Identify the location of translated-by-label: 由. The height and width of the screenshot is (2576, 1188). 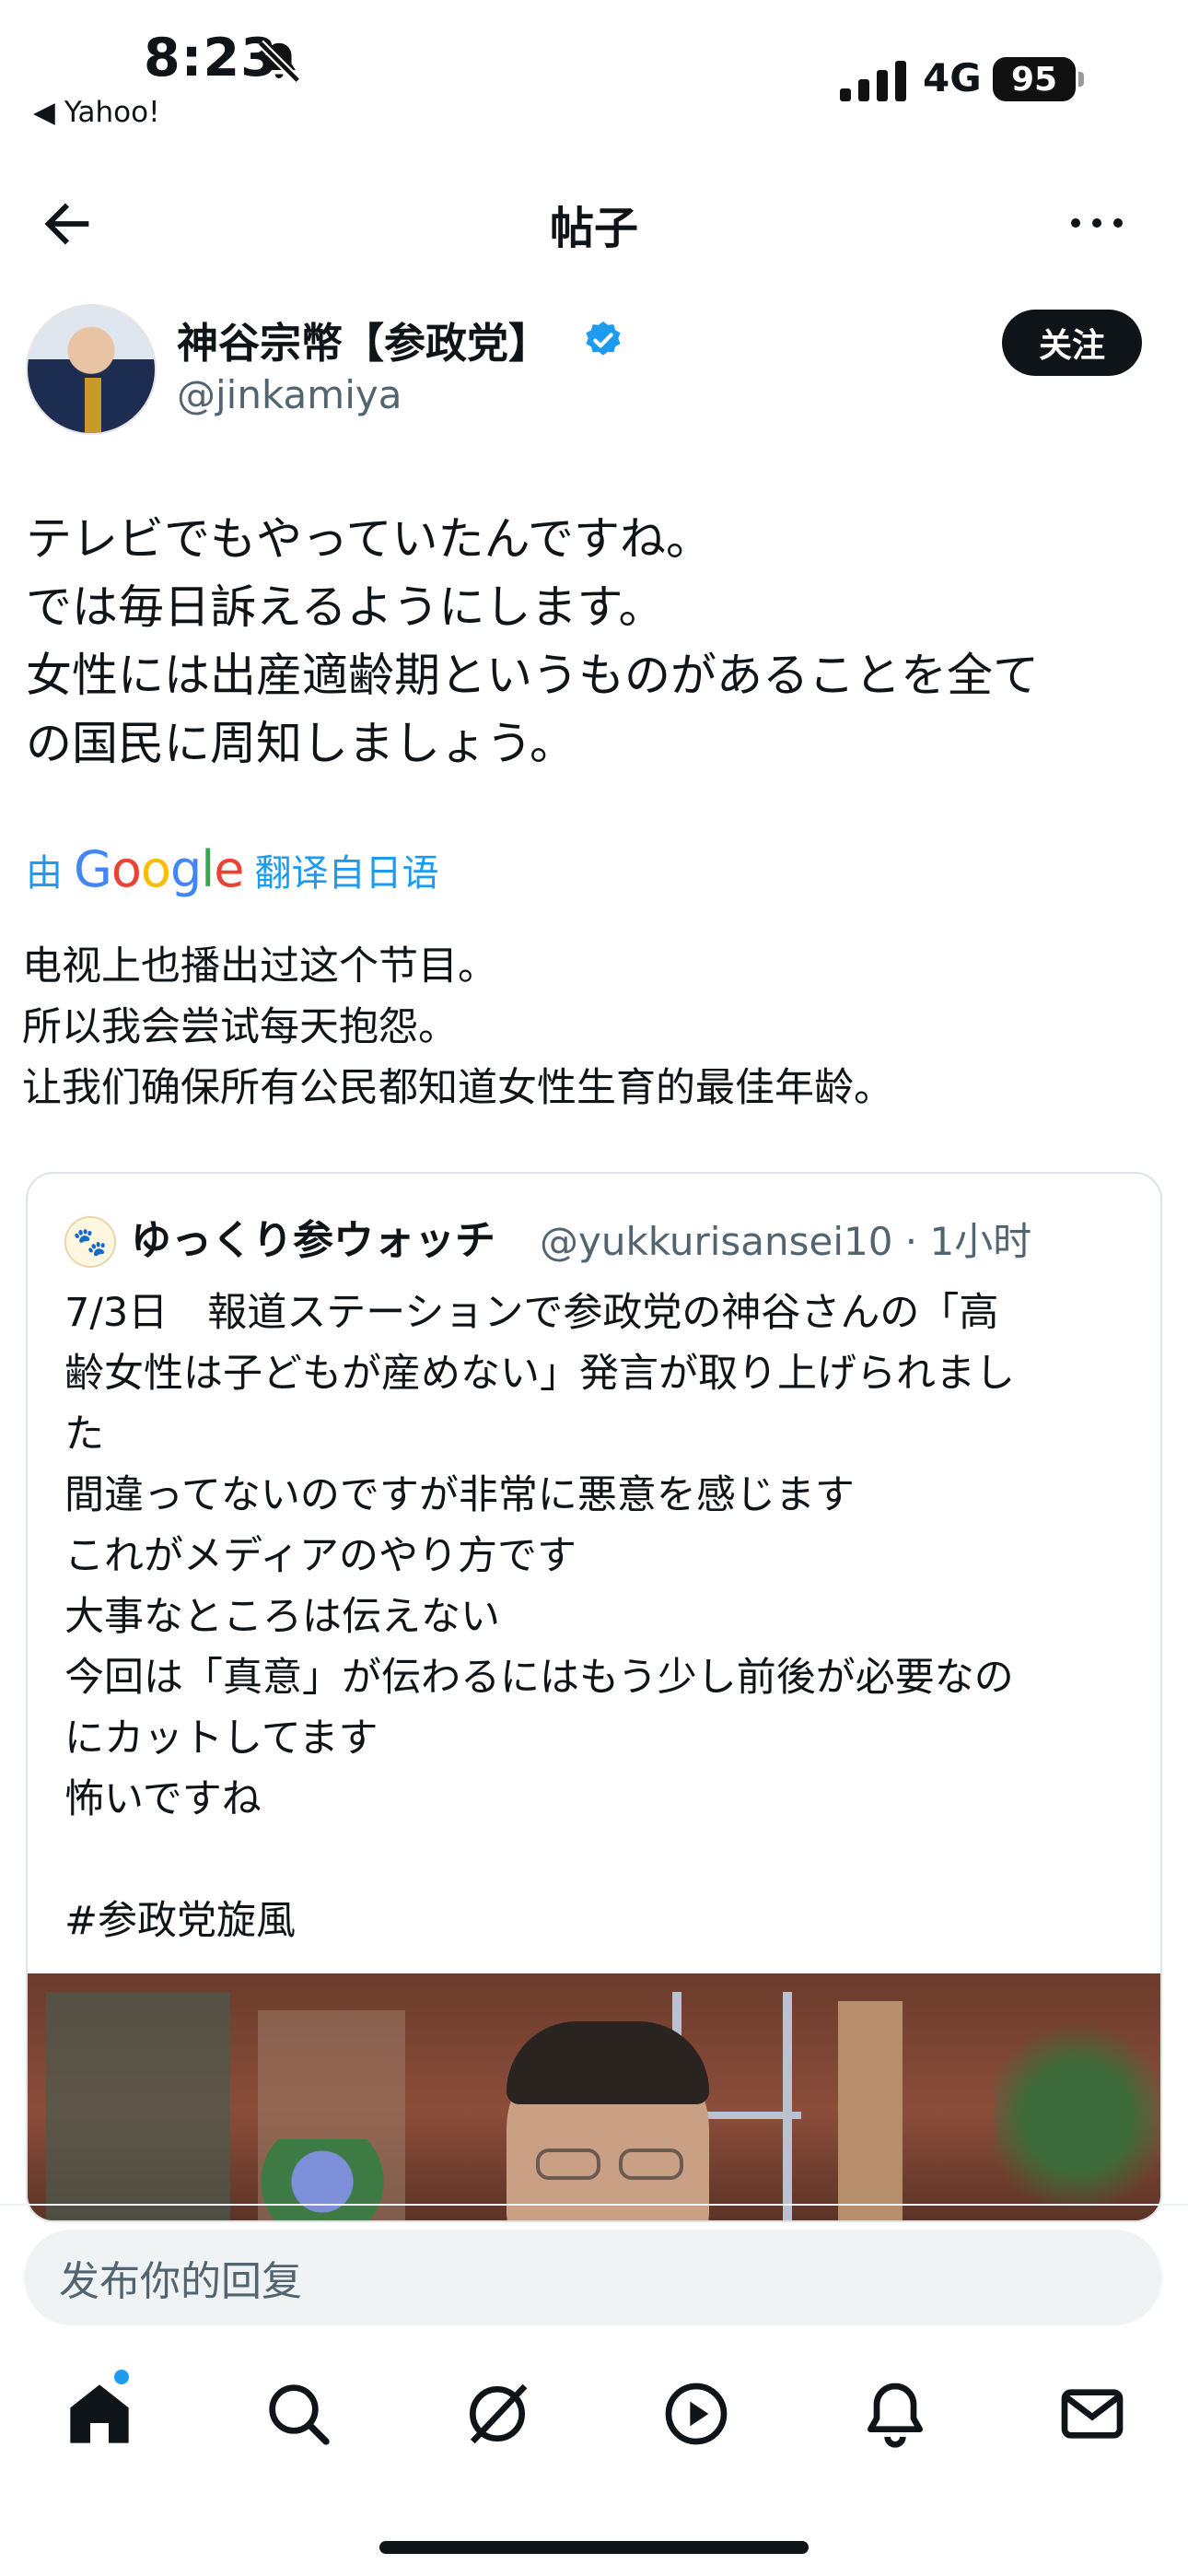
(44, 873).